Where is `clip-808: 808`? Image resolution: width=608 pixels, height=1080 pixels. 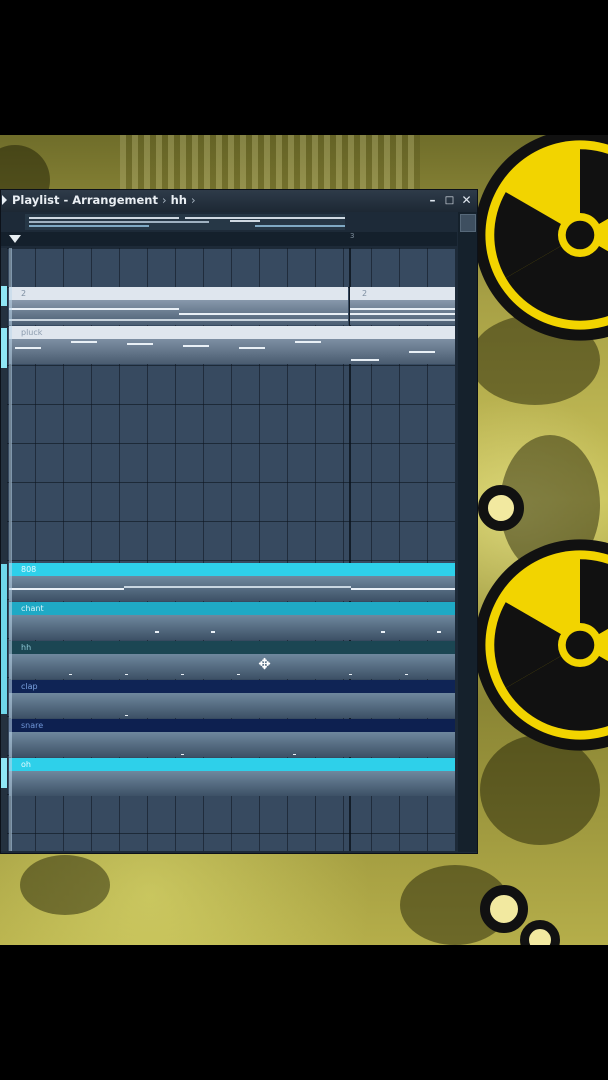
clip-808: 808 is located at coordinates (232, 582).